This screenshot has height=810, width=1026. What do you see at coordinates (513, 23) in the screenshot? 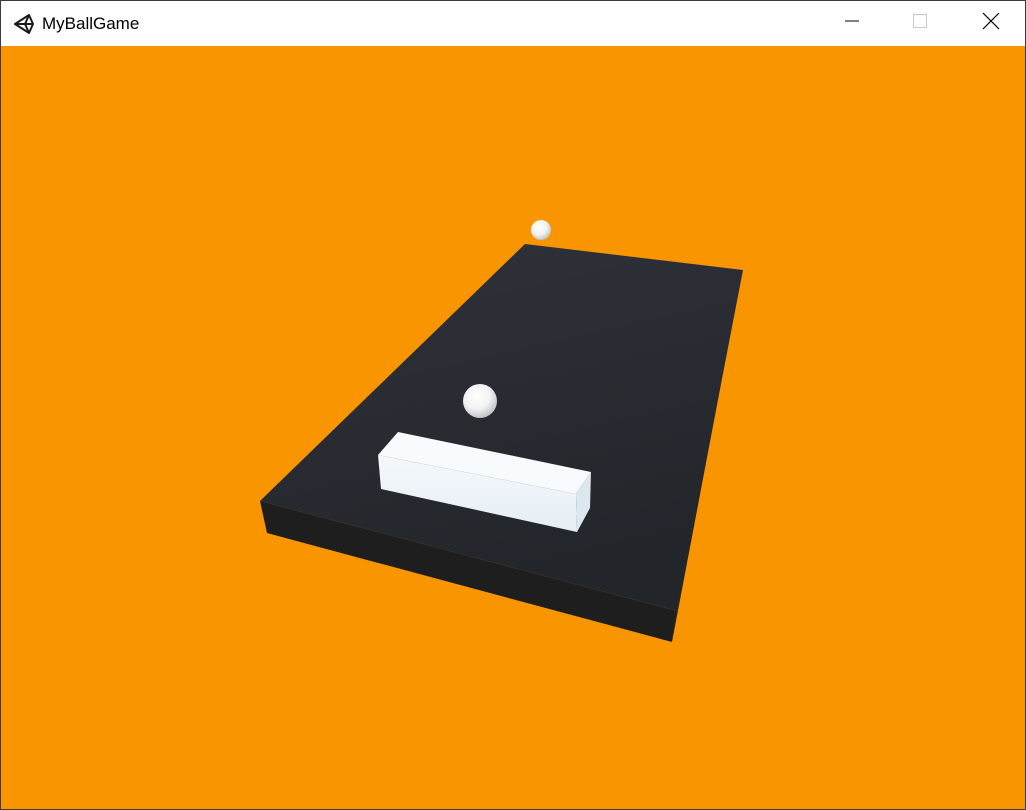
I see `title-bar: MyBallGame` at bounding box center [513, 23].